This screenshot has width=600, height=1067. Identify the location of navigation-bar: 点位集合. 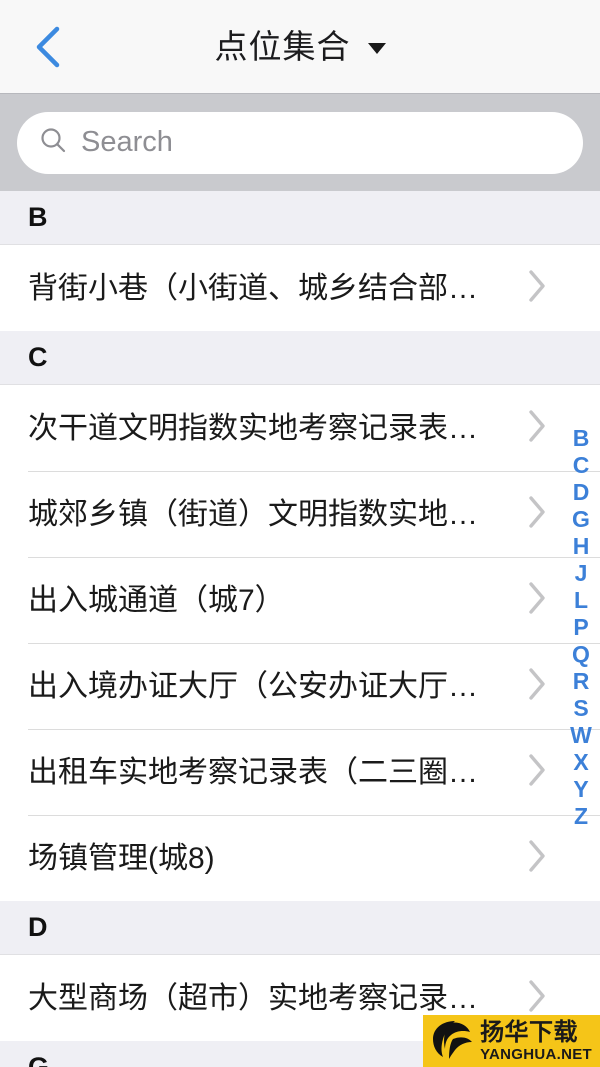
(300, 46).